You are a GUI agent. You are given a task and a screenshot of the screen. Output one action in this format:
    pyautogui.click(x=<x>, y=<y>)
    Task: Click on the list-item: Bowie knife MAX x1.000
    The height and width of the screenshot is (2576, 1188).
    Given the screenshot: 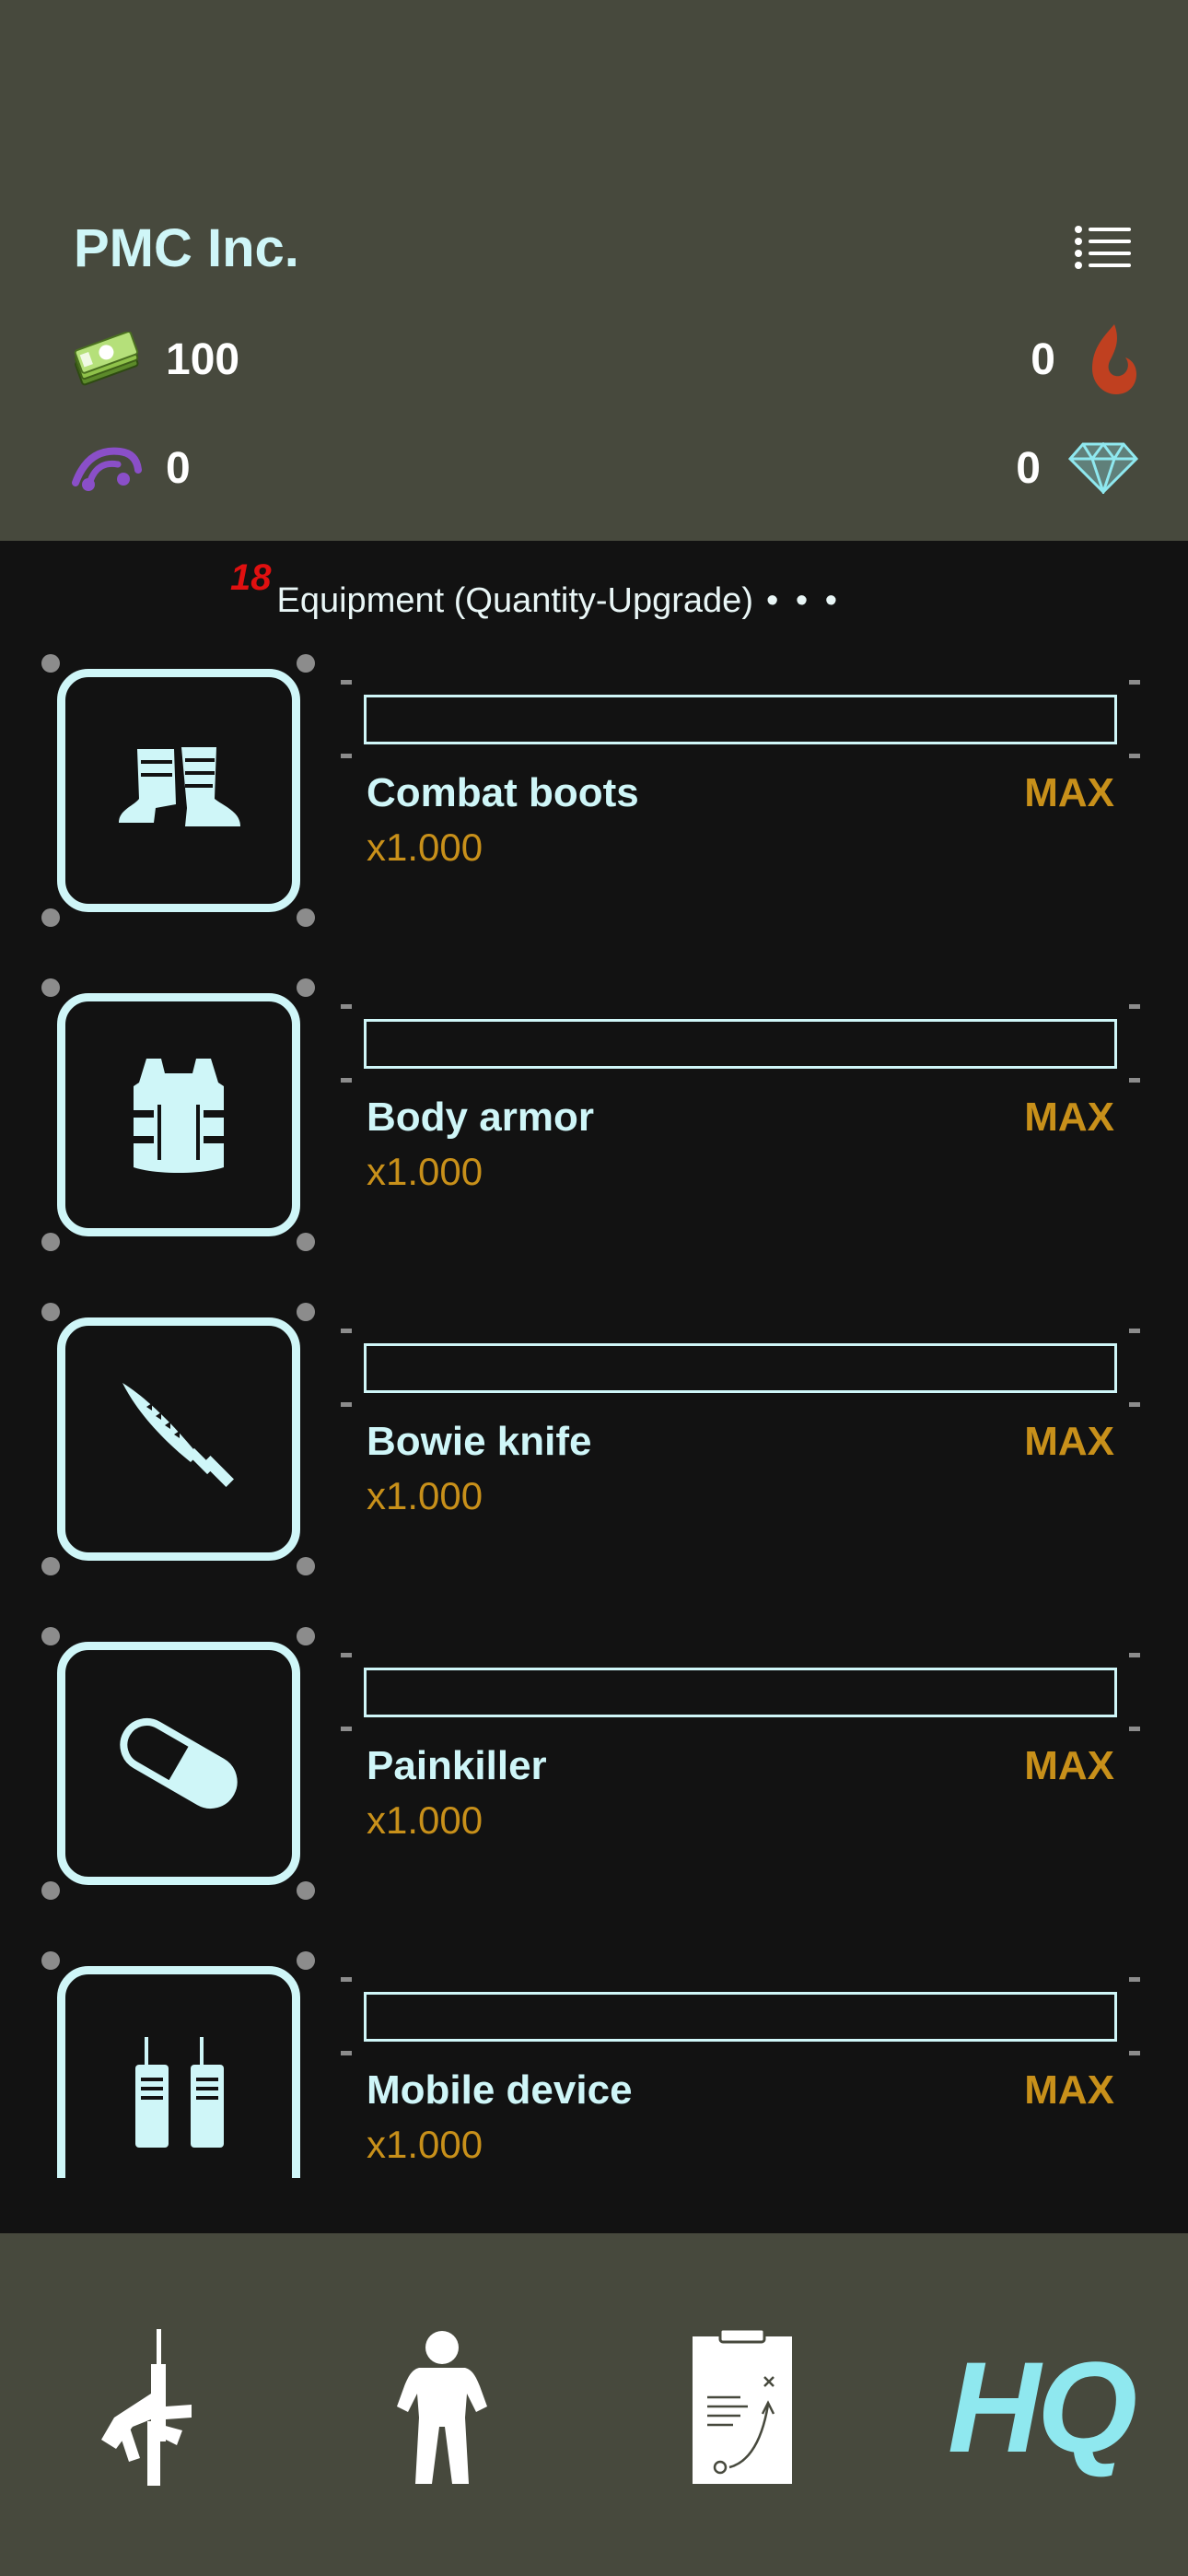 What is the action you would take?
    pyautogui.click(x=594, y=1446)
    